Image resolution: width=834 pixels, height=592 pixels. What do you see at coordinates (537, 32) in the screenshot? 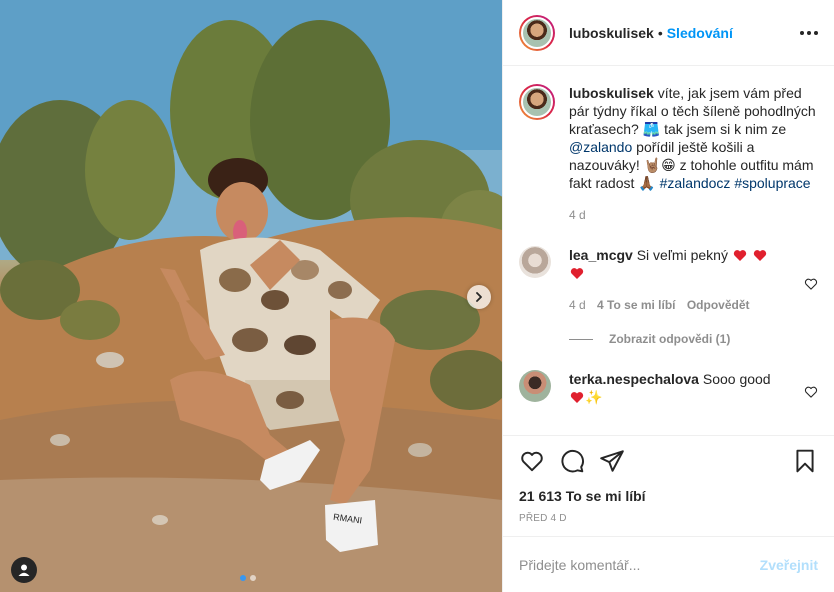
I see `author-avatar` at bounding box center [537, 32].